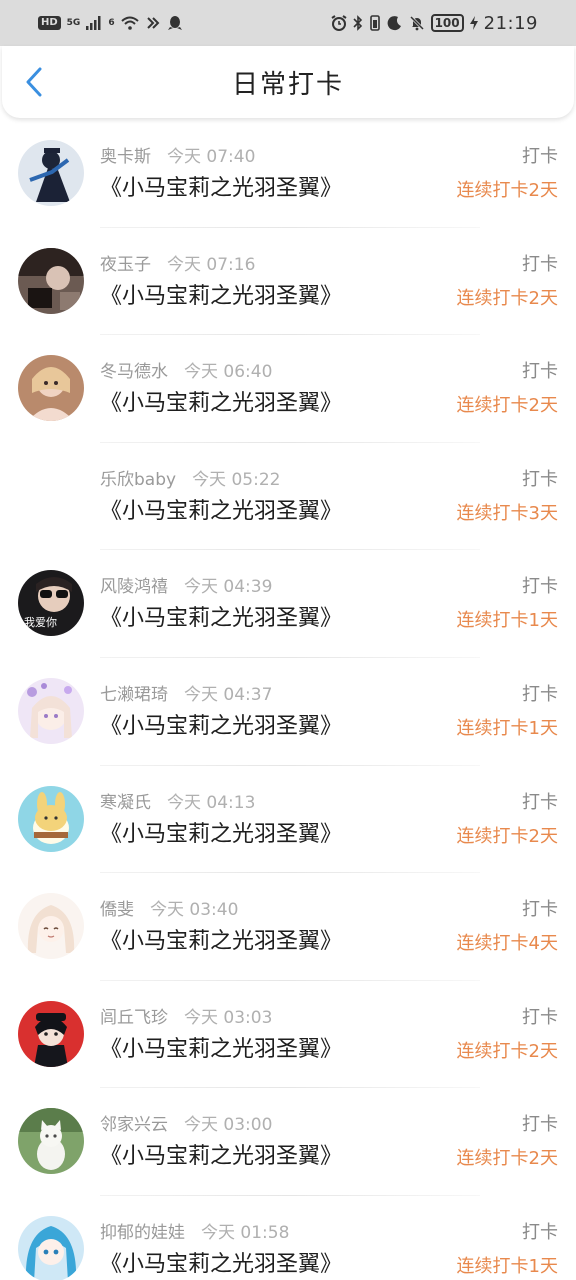 The image size is (576, 1280). Describe the element at coordinates (507, 513) in the screenshot. I see `streak-label: 连续打卡3天` at that location.